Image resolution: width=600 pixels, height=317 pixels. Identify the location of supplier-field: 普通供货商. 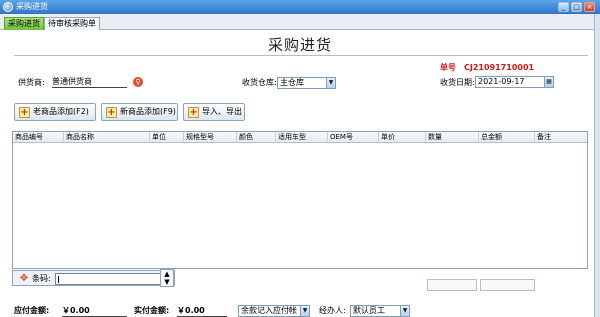
(89, 82).